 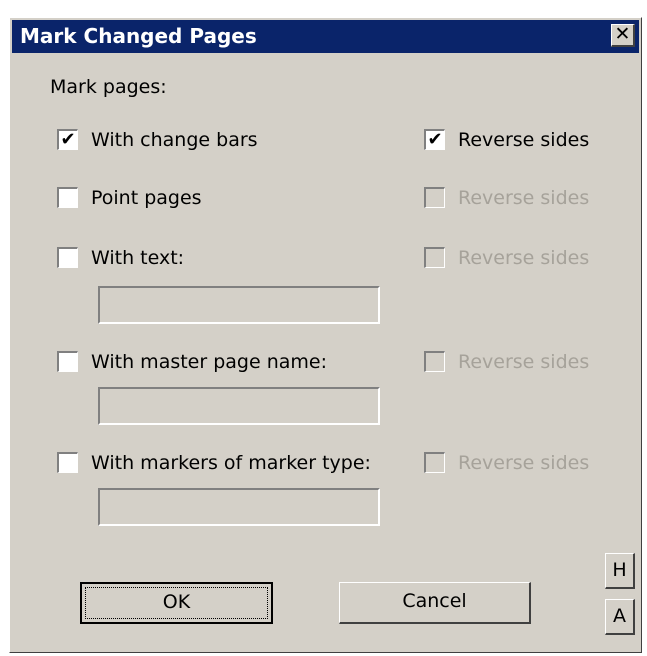 What do you see at coordinates (434, 197) in the screenshot?
I see `point-pages-reverse-sides-checkbox` at bounding box center [434, 197].